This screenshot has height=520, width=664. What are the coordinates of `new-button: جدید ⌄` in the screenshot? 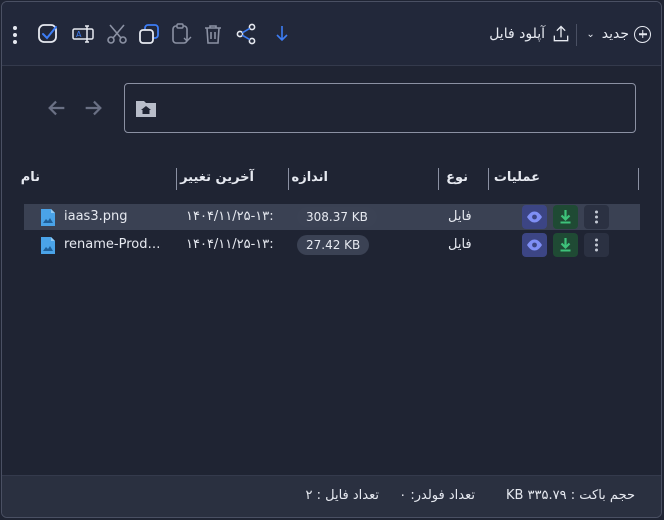 It's located at (618, 34).